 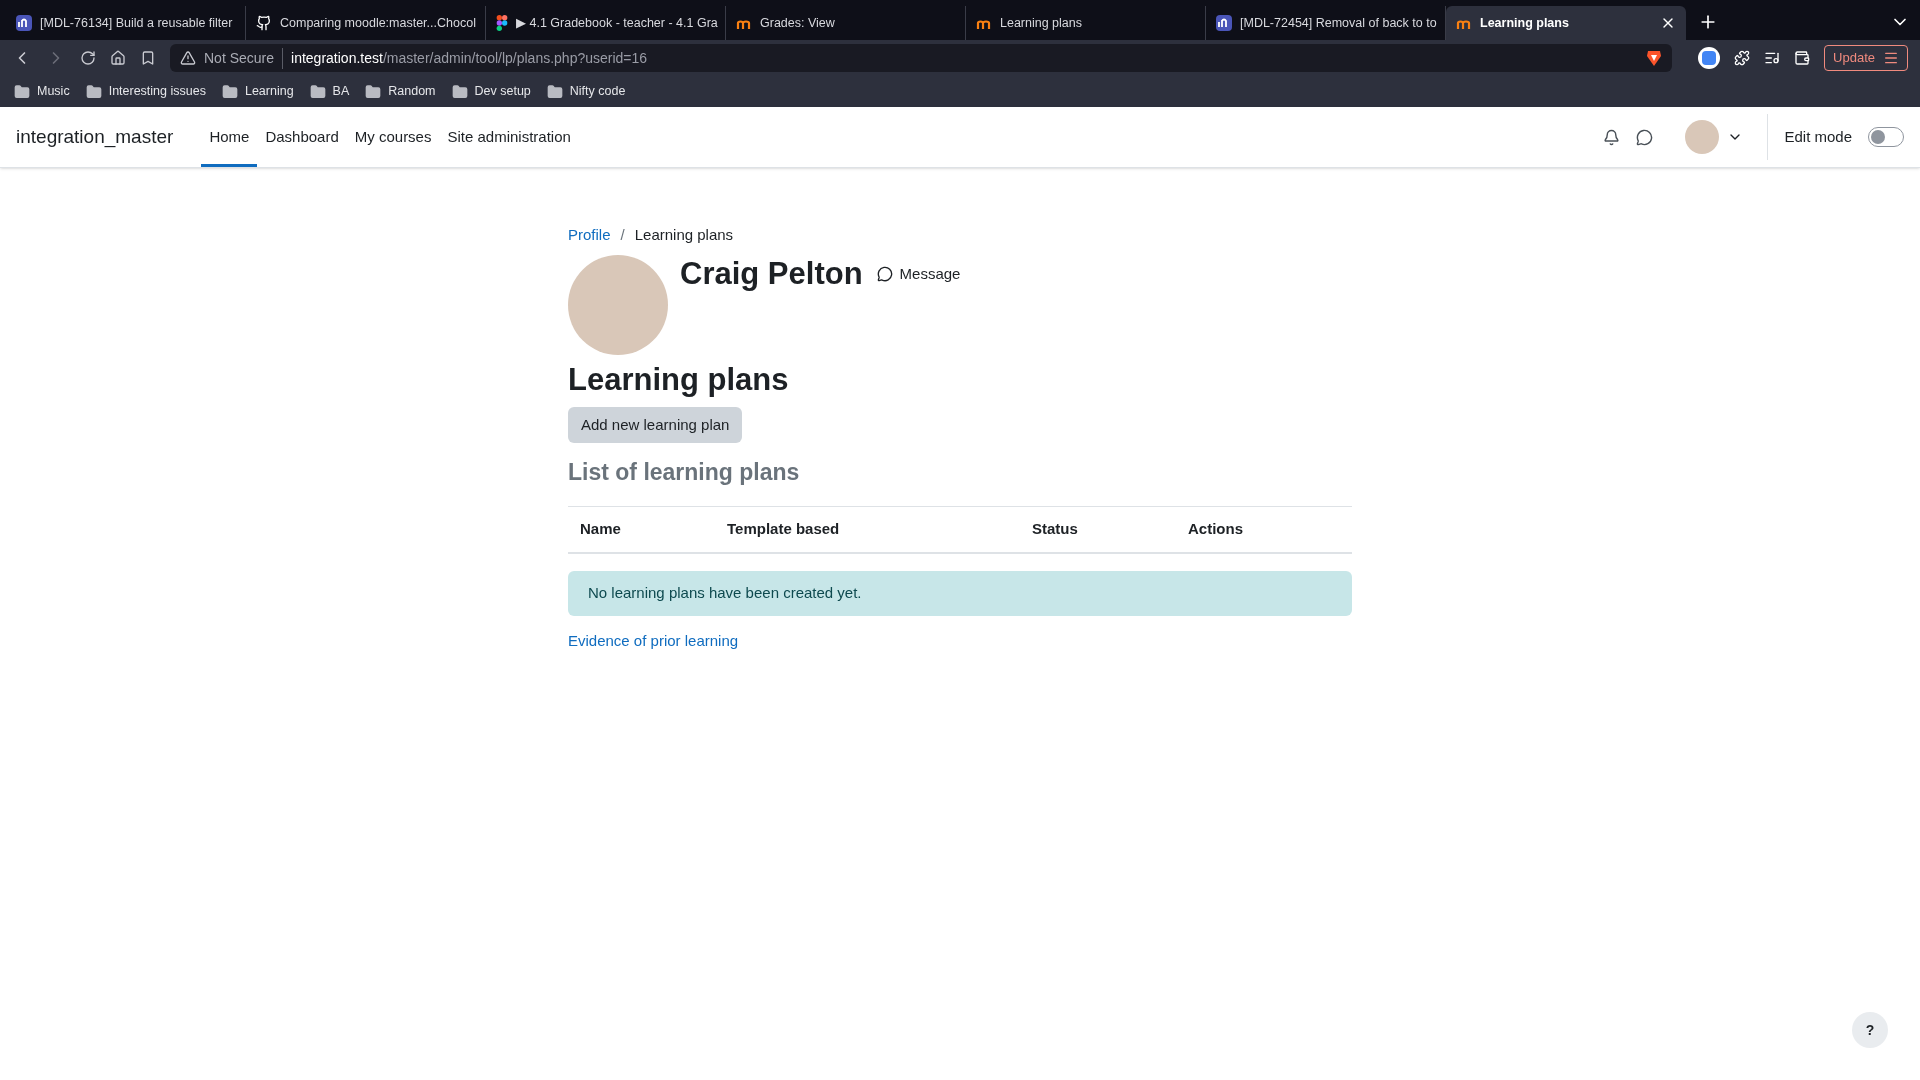 I want to click on site-name: integration_master, so click(x=95, y=137).